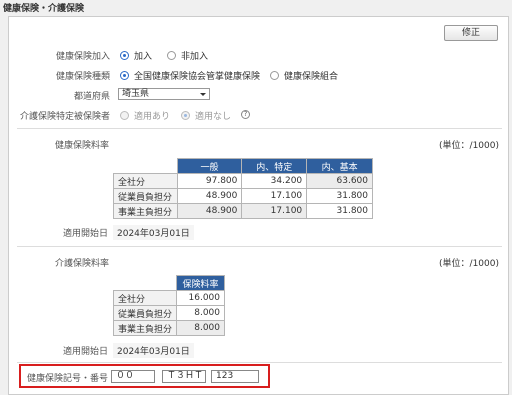  What do you see at coordinates (145, 115) in the screenshot?
I see `care-option-applicable: 適用あり` at bounding box center [145, 115].